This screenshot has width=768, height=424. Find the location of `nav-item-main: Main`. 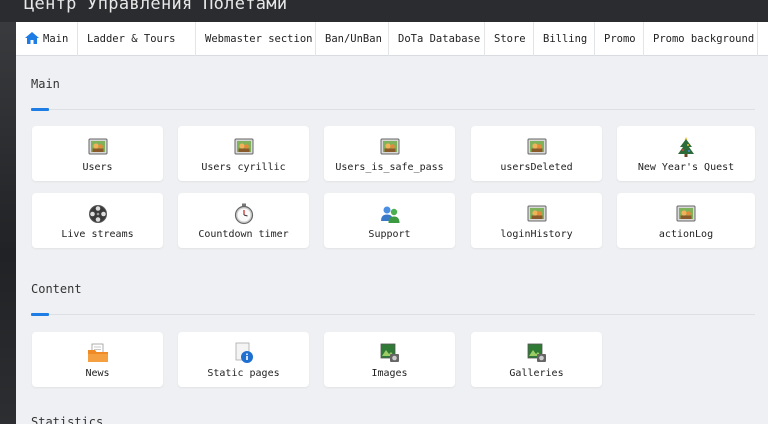

nav-item-main: Main is located at coordinates (47, 39).